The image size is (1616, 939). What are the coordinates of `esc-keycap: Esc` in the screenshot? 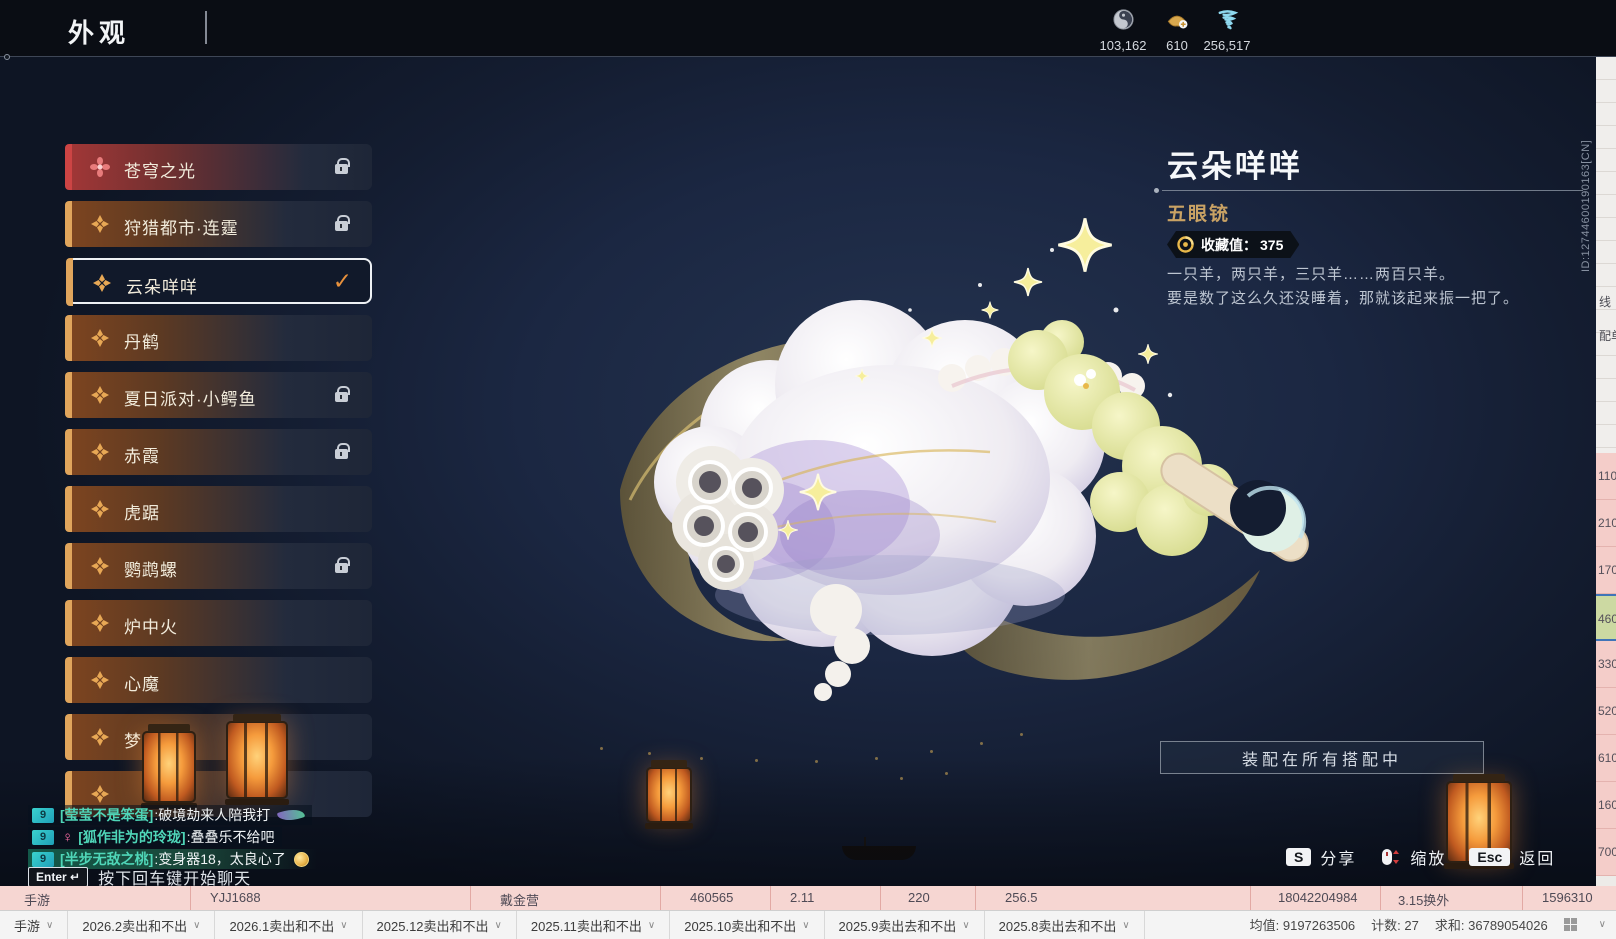 It's located at (1490, 857).